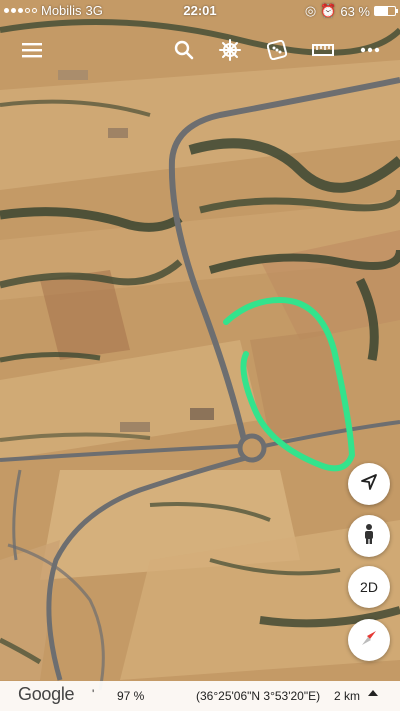  What do you see at coordinates (328, 10) in the screenshot?
I see `alarm-icon: ⏰` at bounding box center [328, 10].